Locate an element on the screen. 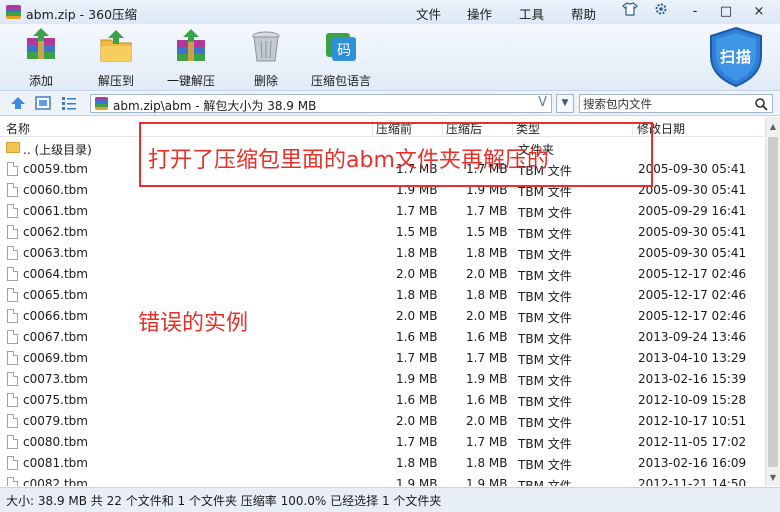 This screenshot has height=512, width=780. history-dropdown-button: ▼ is located at coordinates (565, 103).